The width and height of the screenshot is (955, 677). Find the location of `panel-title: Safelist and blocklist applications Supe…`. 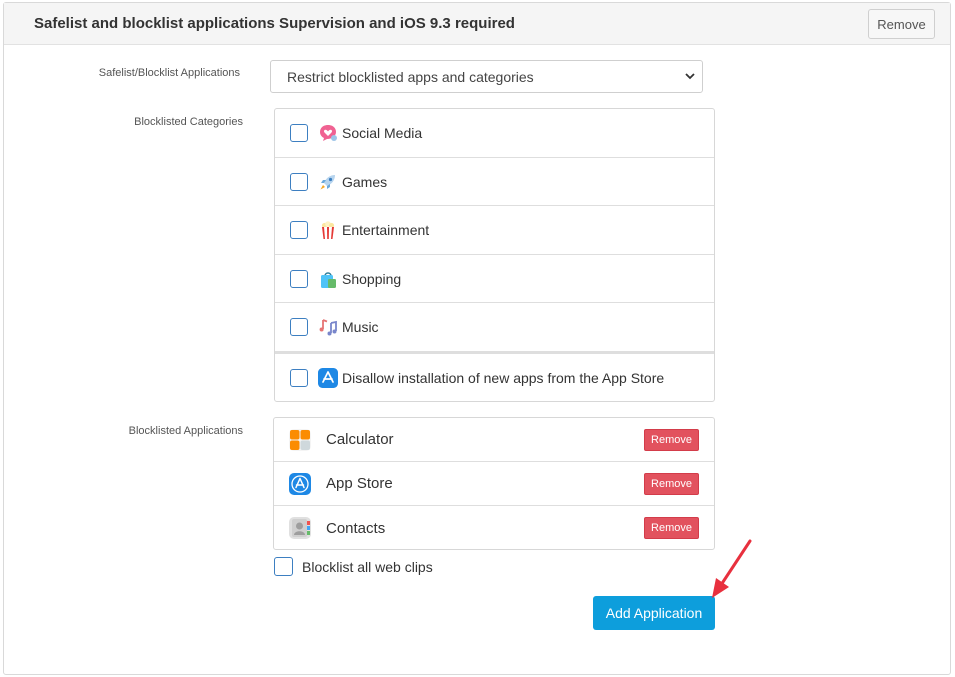

panel-title: Safelist and blocklist applications Supe… is located at coordinates (274, 23).